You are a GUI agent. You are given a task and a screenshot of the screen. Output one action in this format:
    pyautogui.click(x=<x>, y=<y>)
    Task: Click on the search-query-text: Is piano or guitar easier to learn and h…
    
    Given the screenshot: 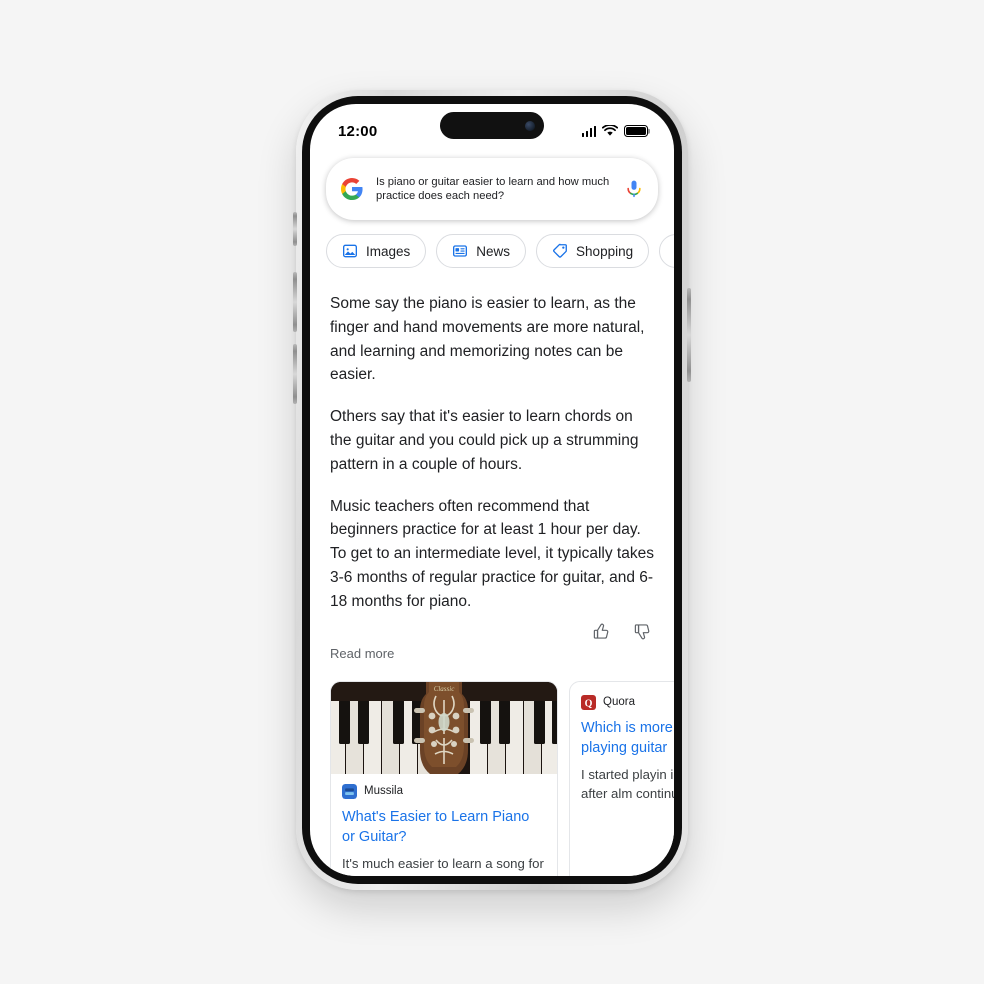 What is the action you would take?
    pyautogui.click(x=494, y=189)
    